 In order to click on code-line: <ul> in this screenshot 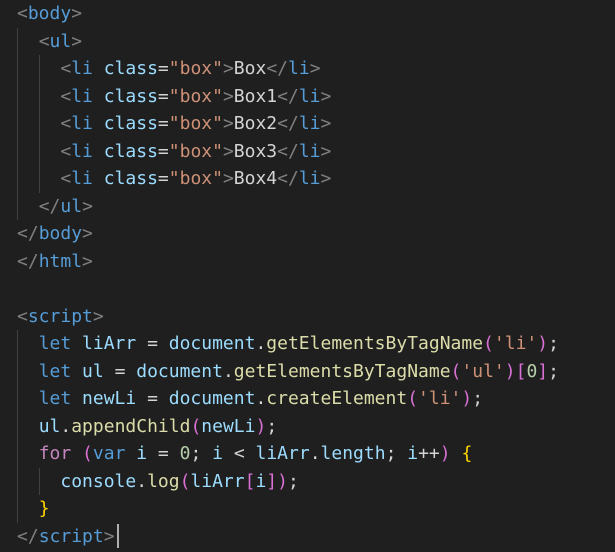, I will do `click(49, 42)`.